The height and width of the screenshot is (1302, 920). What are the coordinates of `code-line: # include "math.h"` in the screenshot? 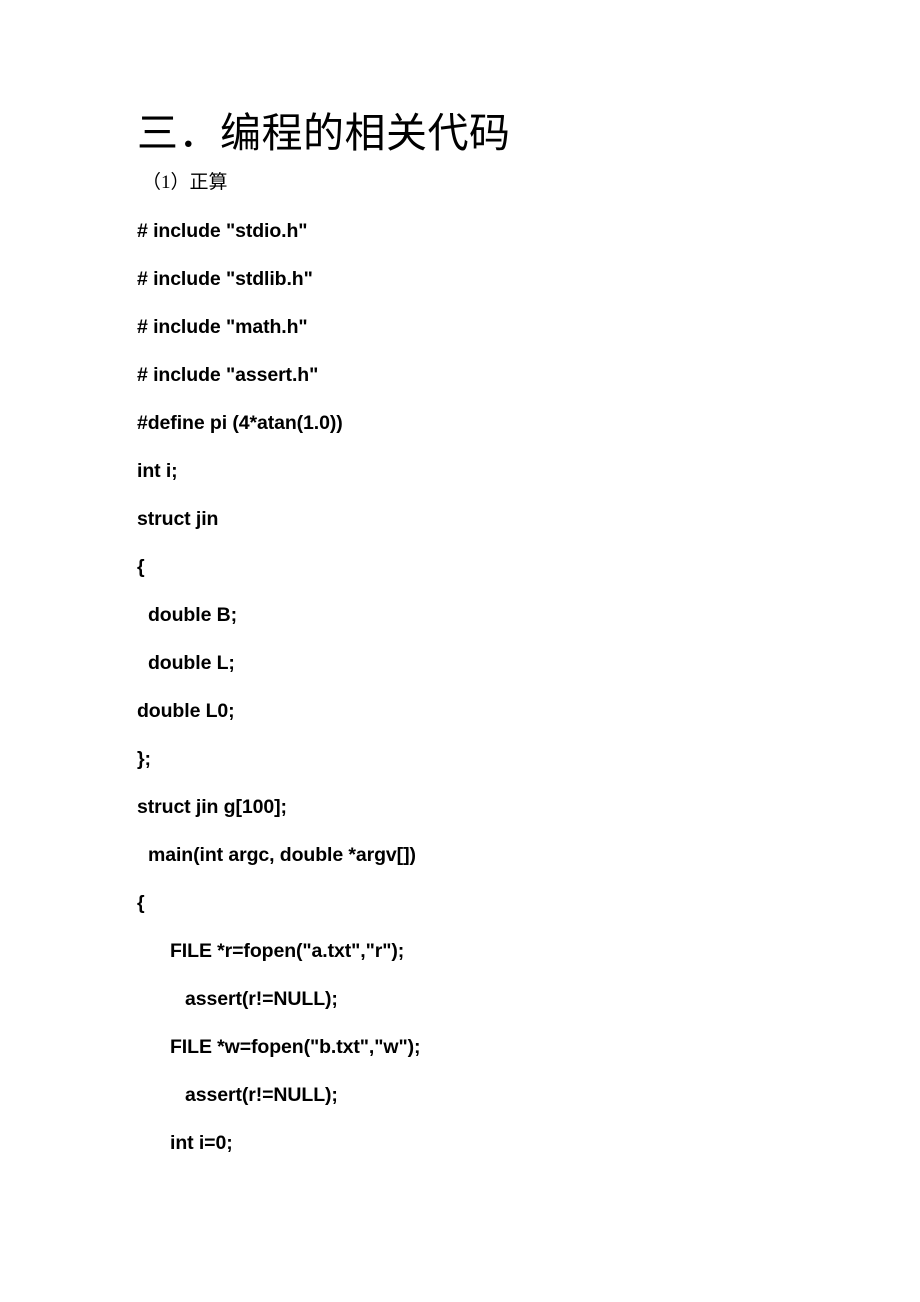 It's located at (222, 327).